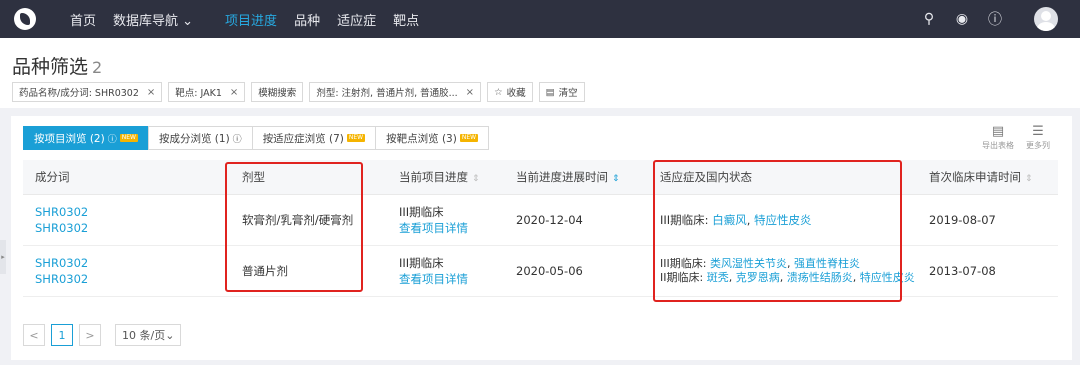 The width and height of the screenshot is (1080, 365). I want to click on clear-button: ▤ 清空, so click(561, 92).